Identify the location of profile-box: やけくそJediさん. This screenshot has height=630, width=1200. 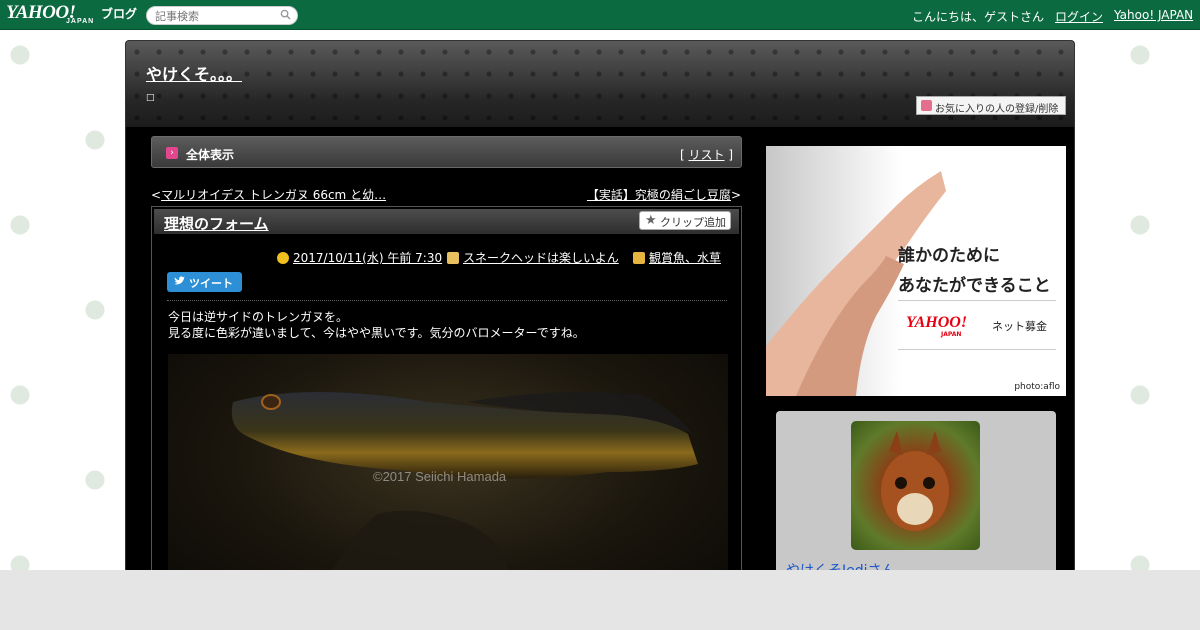
(916, 495).